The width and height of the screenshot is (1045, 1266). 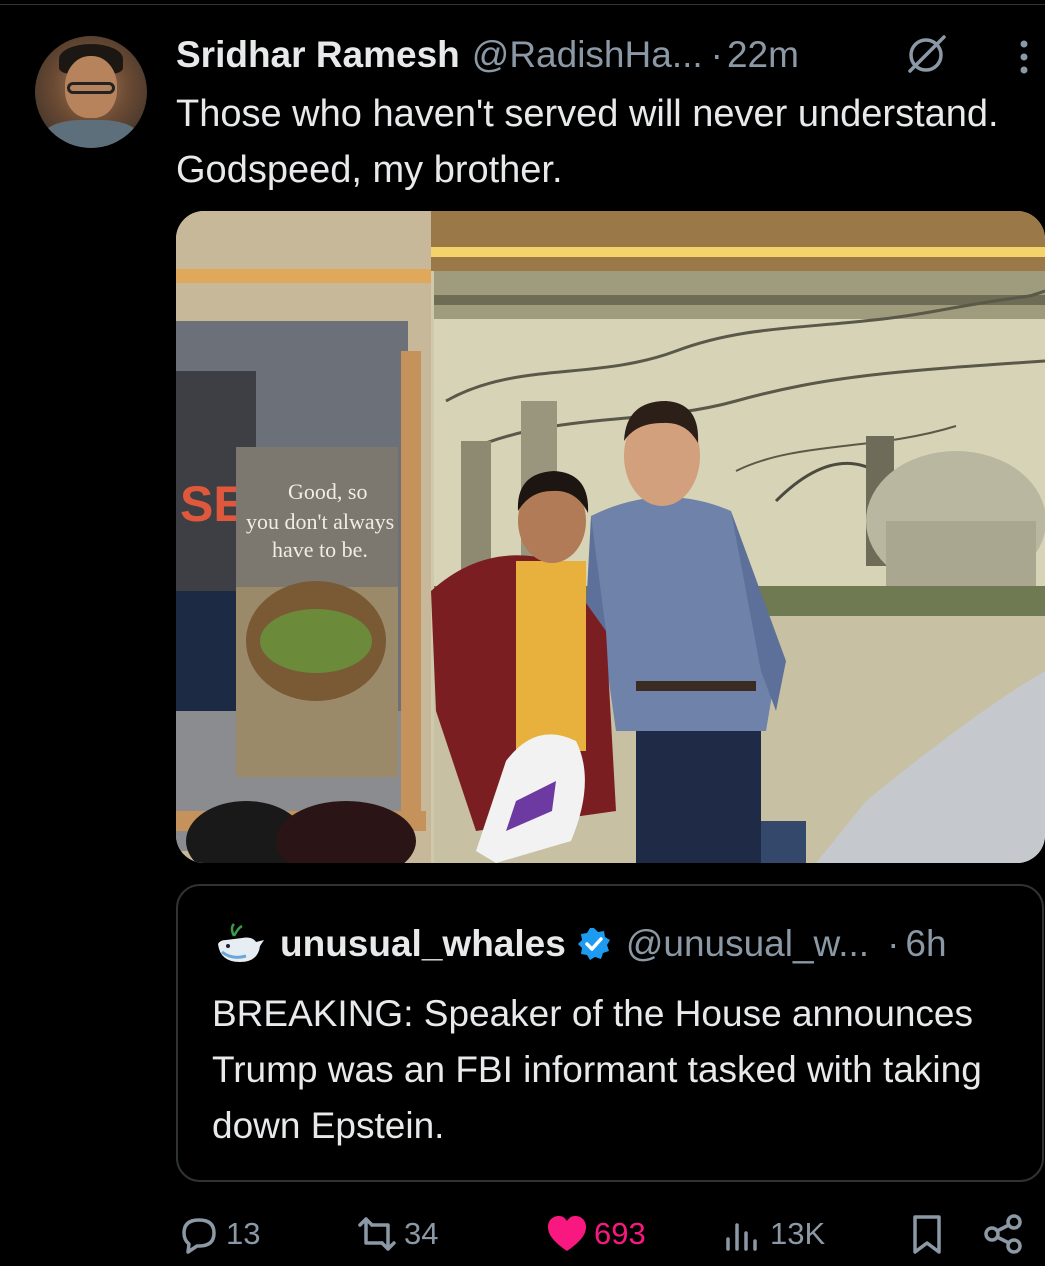 I want to click on bookmark-button, so click(x=927, y=1234).